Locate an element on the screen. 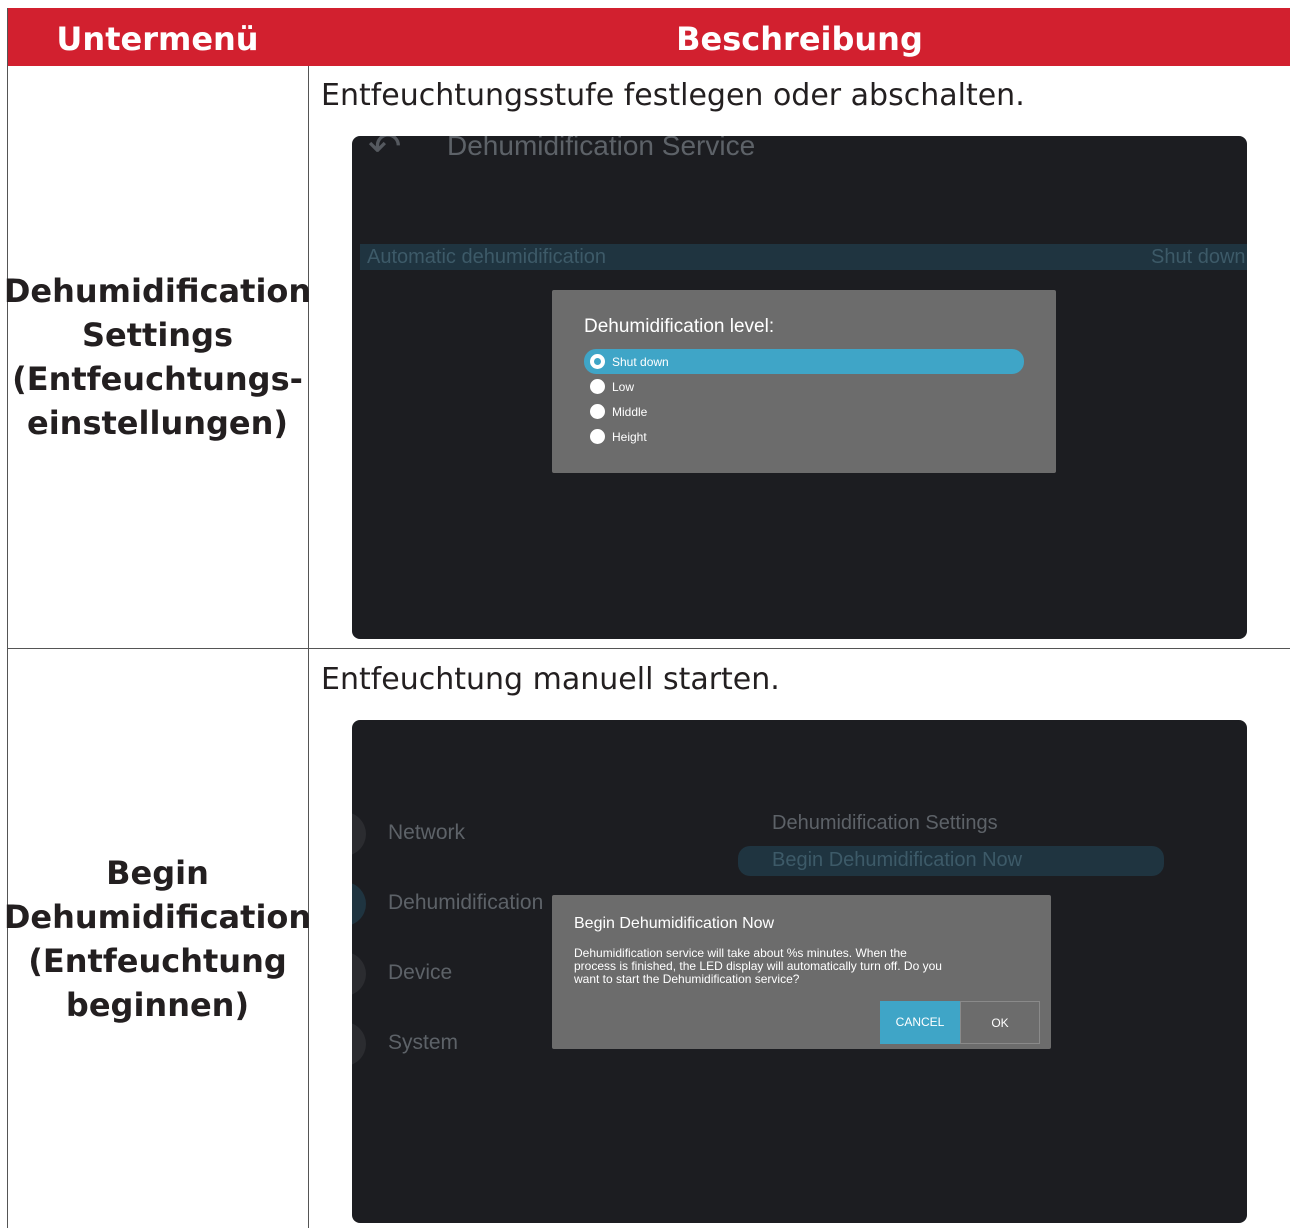 Image resolution: width=1290 pixels, height=1228 pixels. option-shut-down: Shut down is located at coordinates (804, 361).